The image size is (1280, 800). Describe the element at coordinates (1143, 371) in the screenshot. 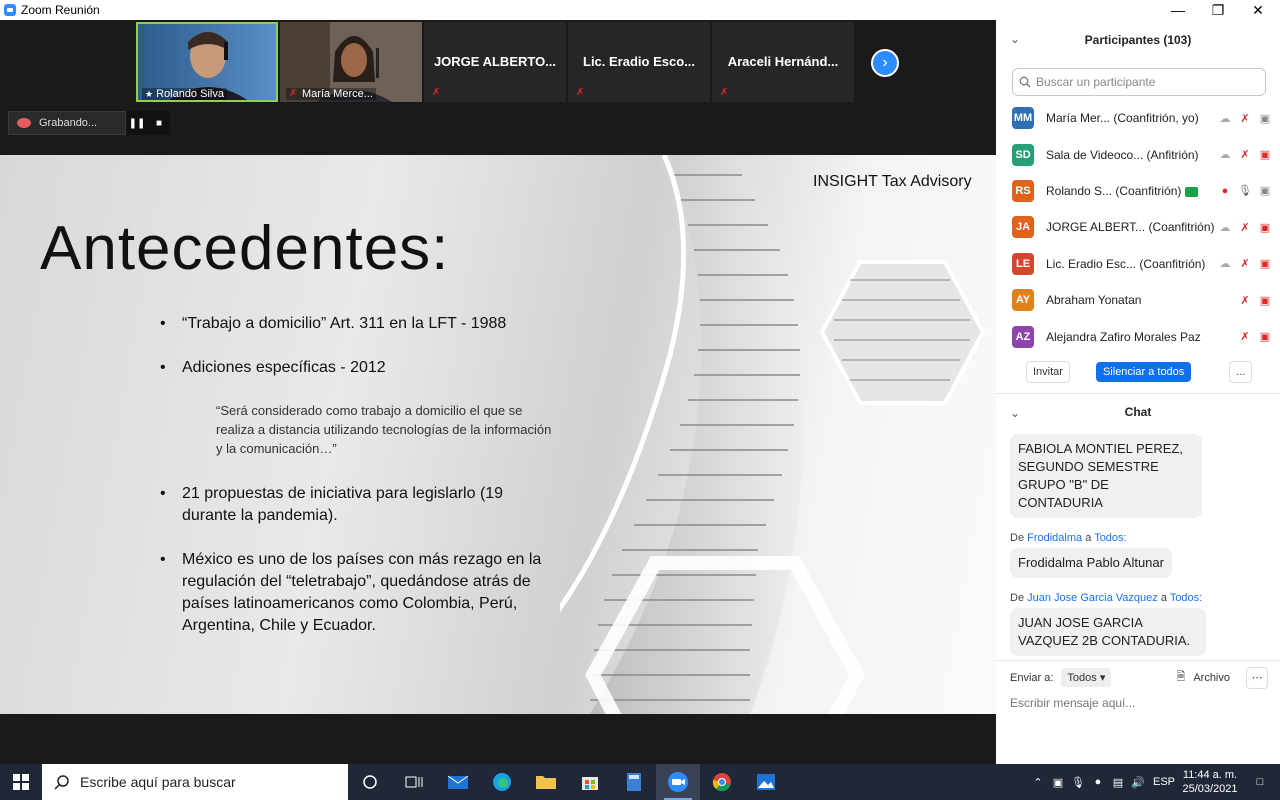

I see `mute-all-button: Silenciar a todos` at that location.